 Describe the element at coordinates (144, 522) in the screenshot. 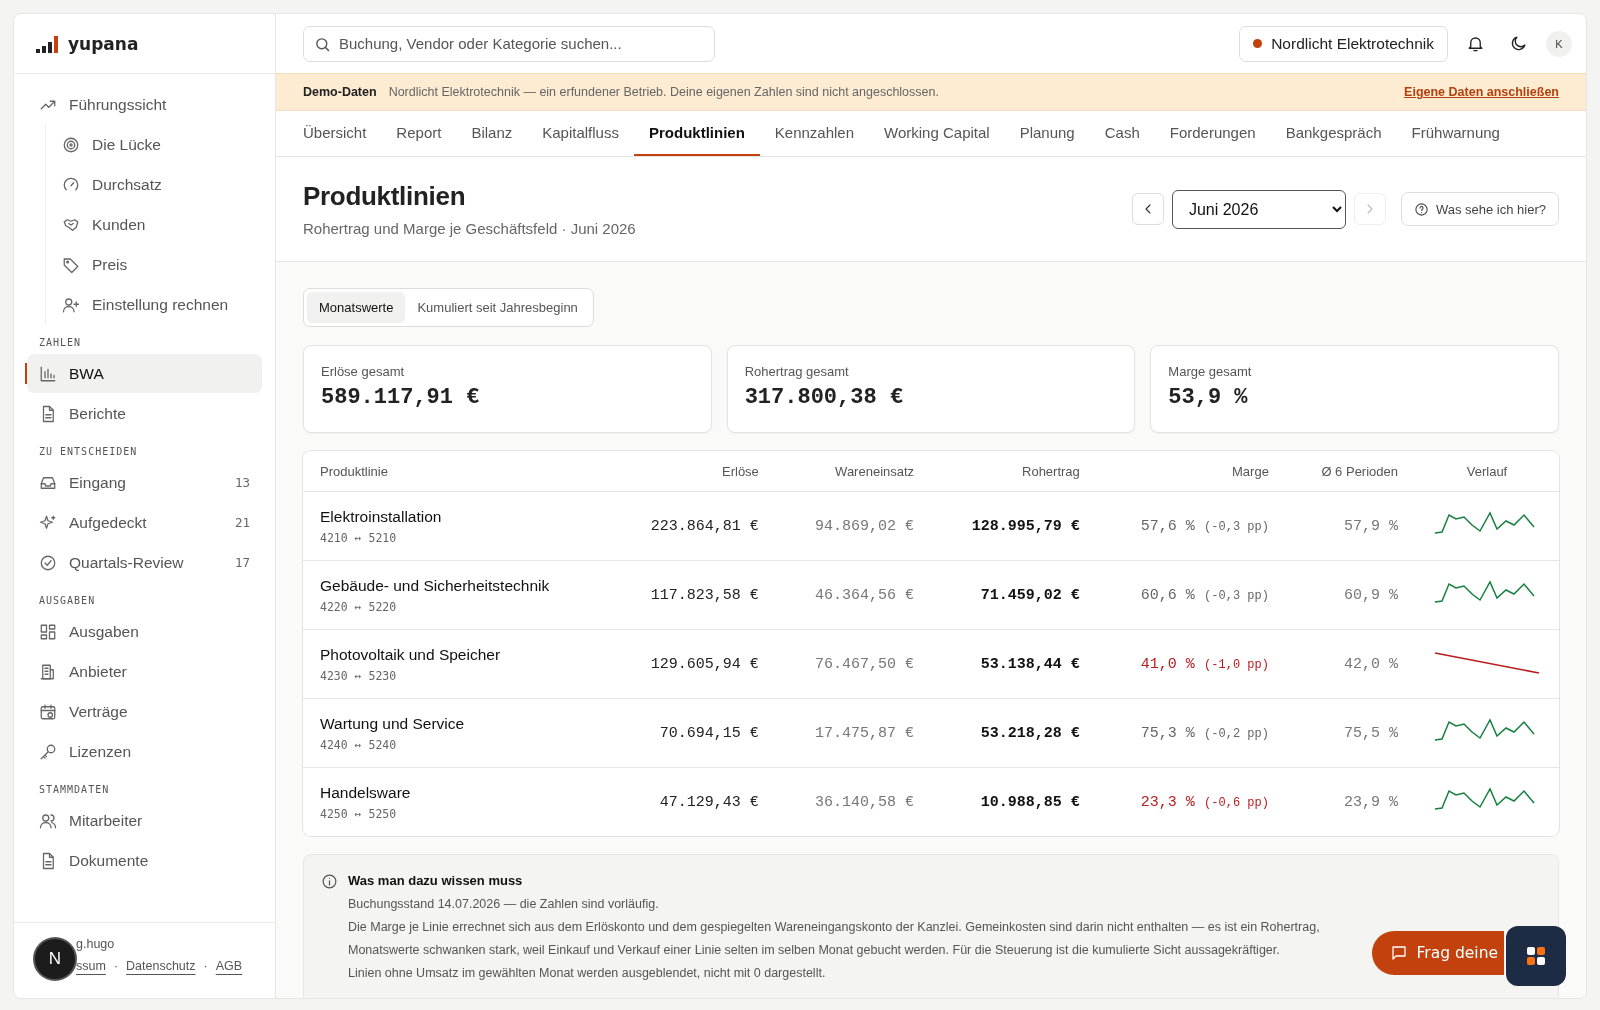

I see `sidebar-item: Aufgedeckt 21` at that location.